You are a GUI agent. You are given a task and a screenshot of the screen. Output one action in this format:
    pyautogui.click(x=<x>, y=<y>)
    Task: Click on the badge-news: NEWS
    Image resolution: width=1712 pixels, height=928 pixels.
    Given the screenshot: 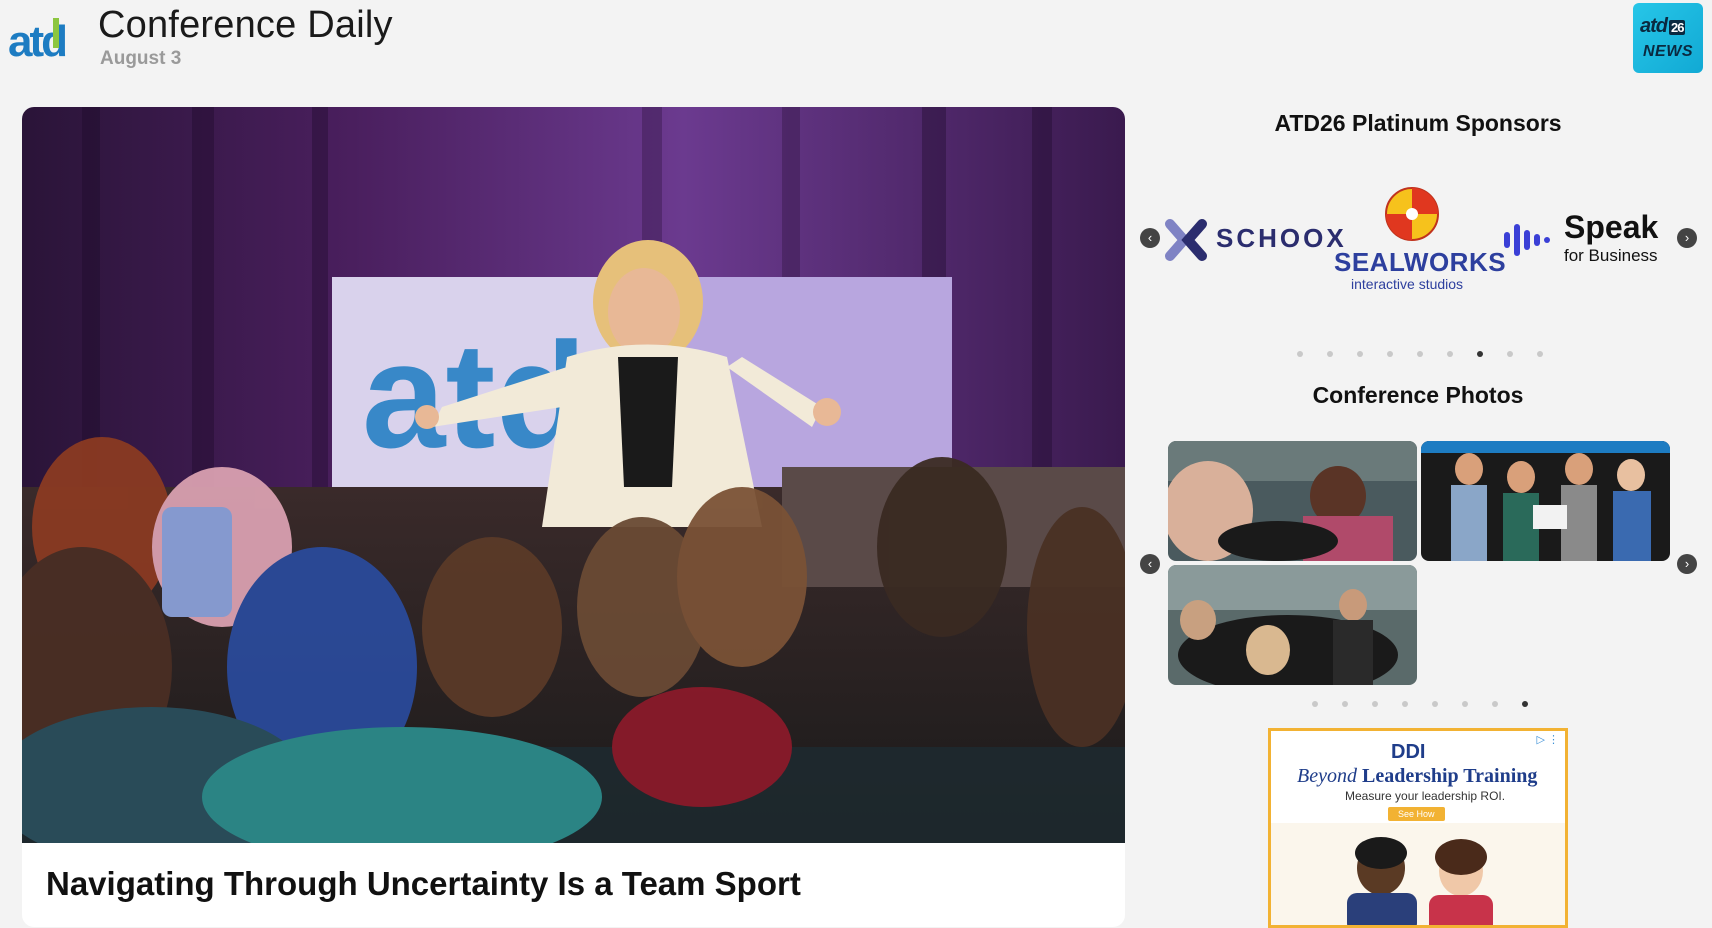 What is the action you would take?
    pyautogui.click(x=1668, y=51)
    